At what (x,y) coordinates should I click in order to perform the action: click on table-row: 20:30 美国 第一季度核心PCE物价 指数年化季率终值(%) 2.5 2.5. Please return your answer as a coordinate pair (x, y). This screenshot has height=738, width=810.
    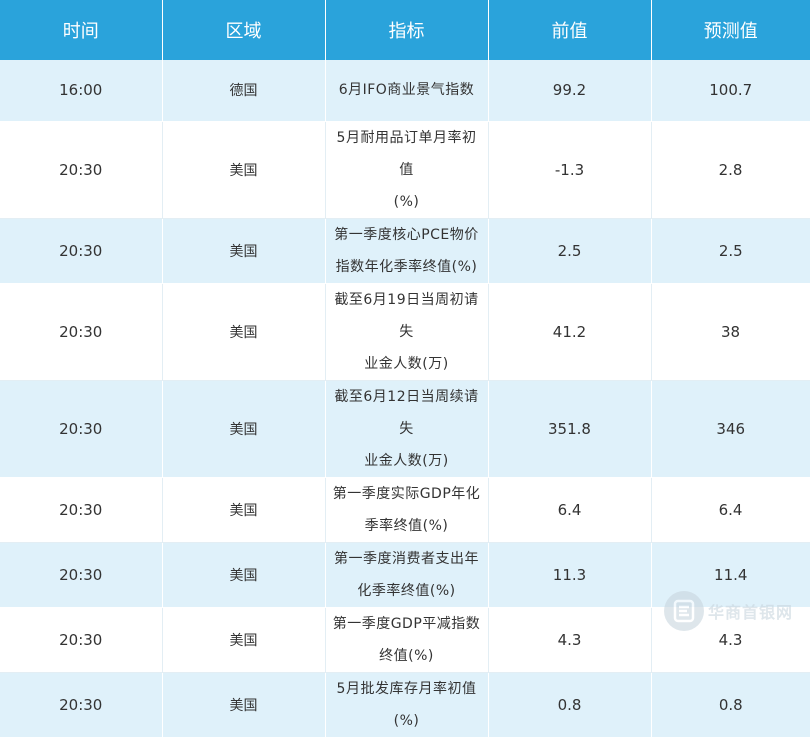
    Looking at the image, I should click on (405, 251).